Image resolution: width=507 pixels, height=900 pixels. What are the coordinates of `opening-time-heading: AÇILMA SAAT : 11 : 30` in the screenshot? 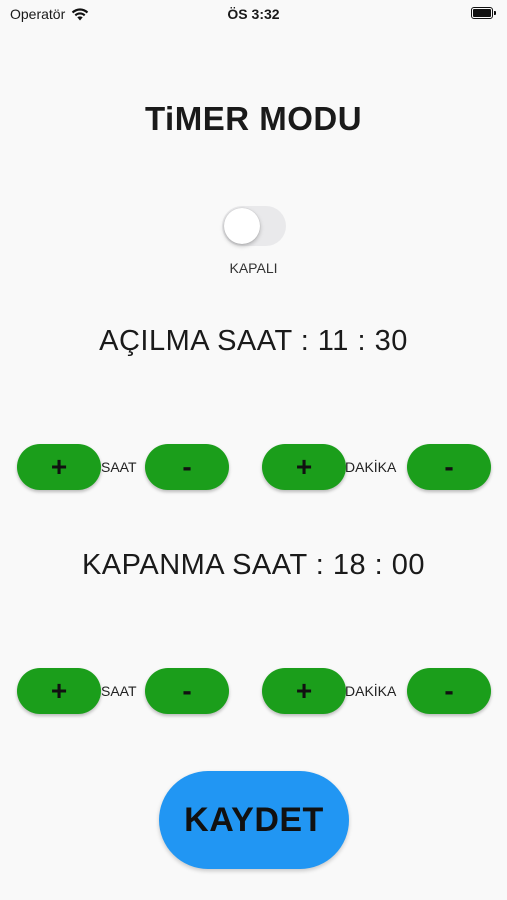 It's located at (253, 341).